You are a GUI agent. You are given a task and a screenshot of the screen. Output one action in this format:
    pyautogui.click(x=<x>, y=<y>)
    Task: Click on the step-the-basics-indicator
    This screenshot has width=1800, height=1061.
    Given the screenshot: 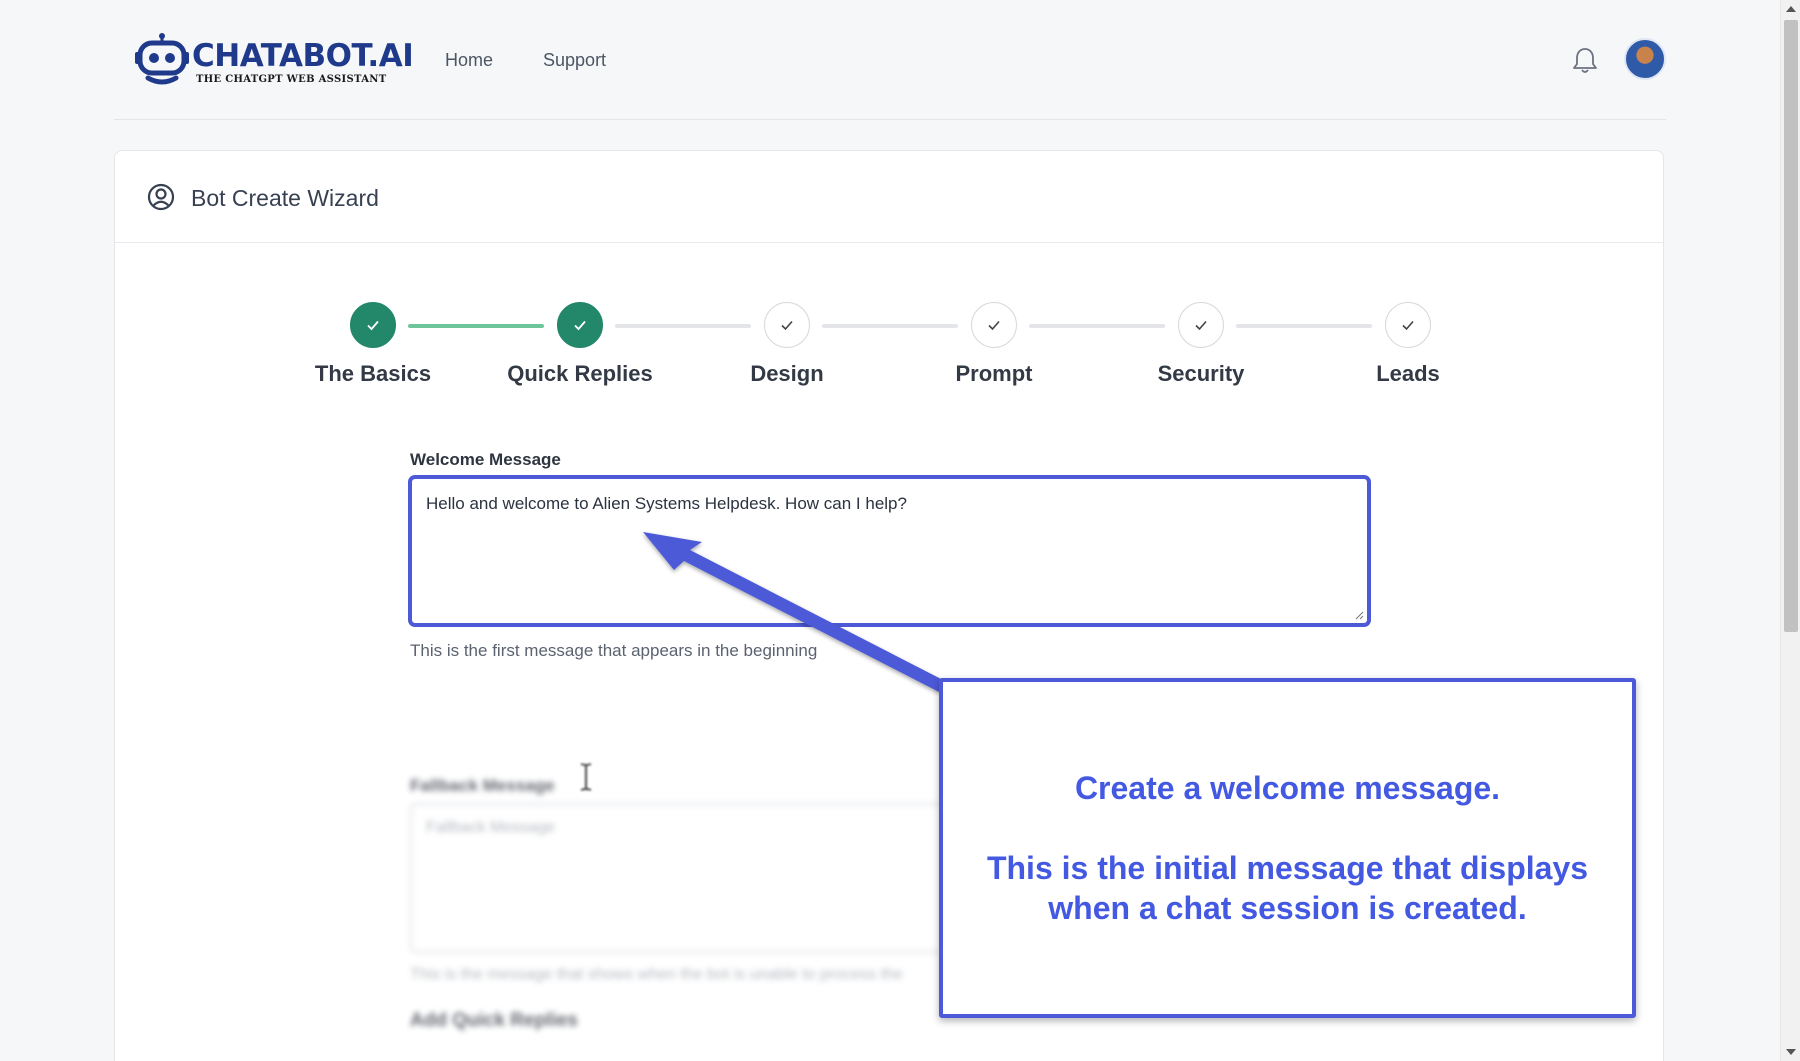 What is the action you would take?
    pyautogui.click(x=373, y=325)
    